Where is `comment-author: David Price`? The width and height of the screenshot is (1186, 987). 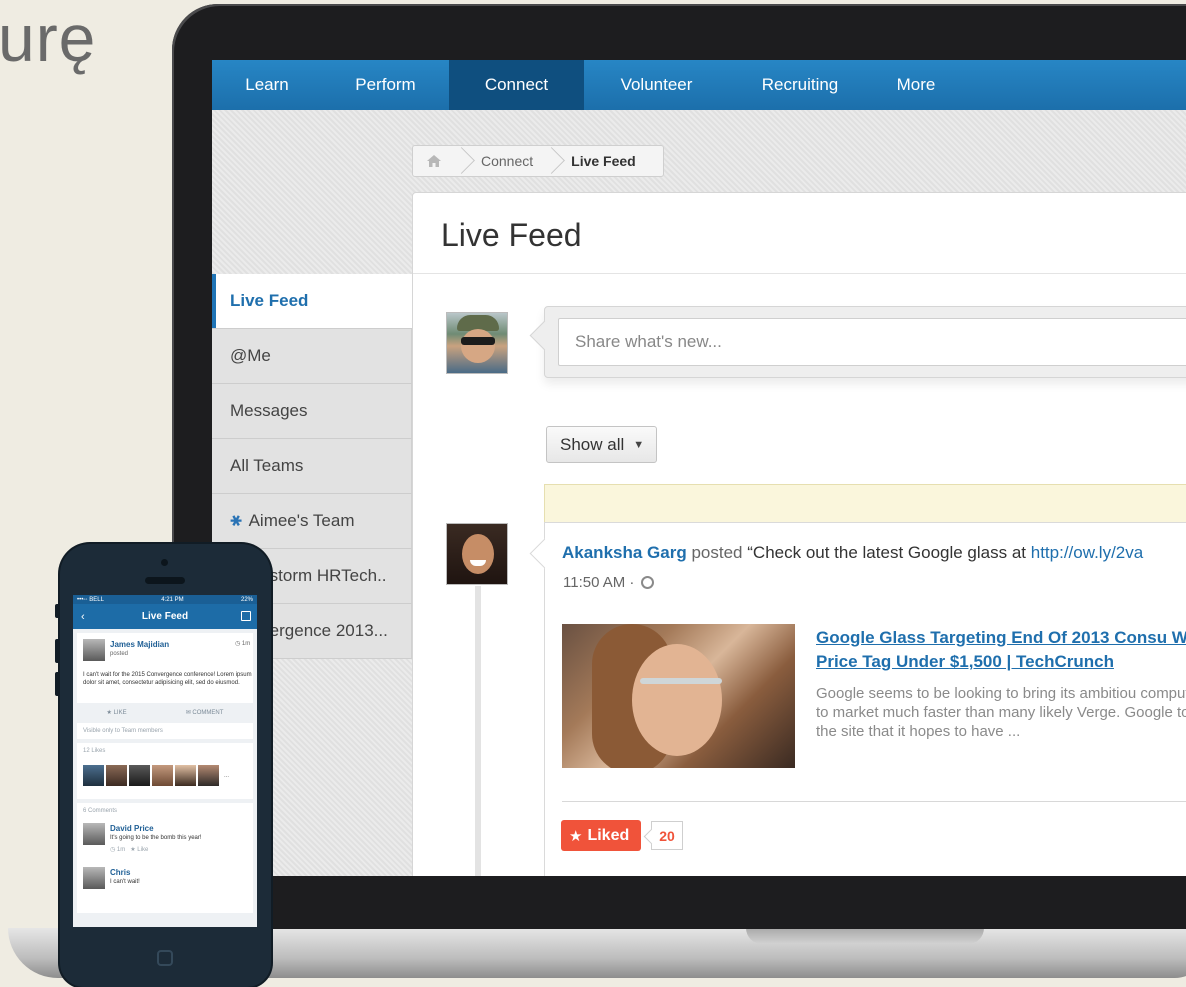 comment-author: David Price is located at coordinates (132, 828).